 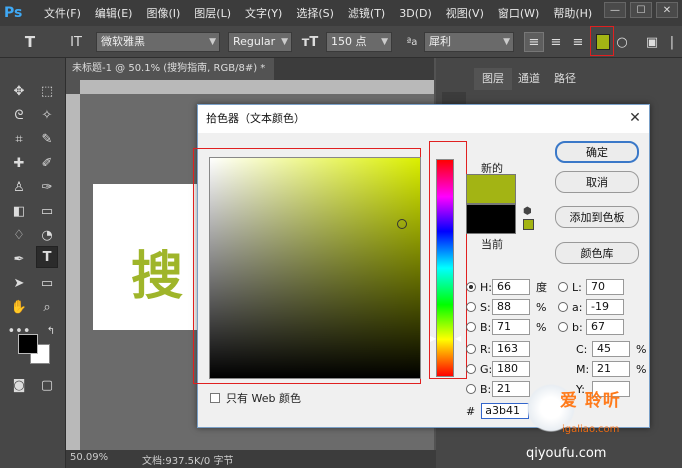 What do you see at coordinates (597, 182) in the screenshot?
I see `cancel-button: 取消` at bounding box center [597, 182].